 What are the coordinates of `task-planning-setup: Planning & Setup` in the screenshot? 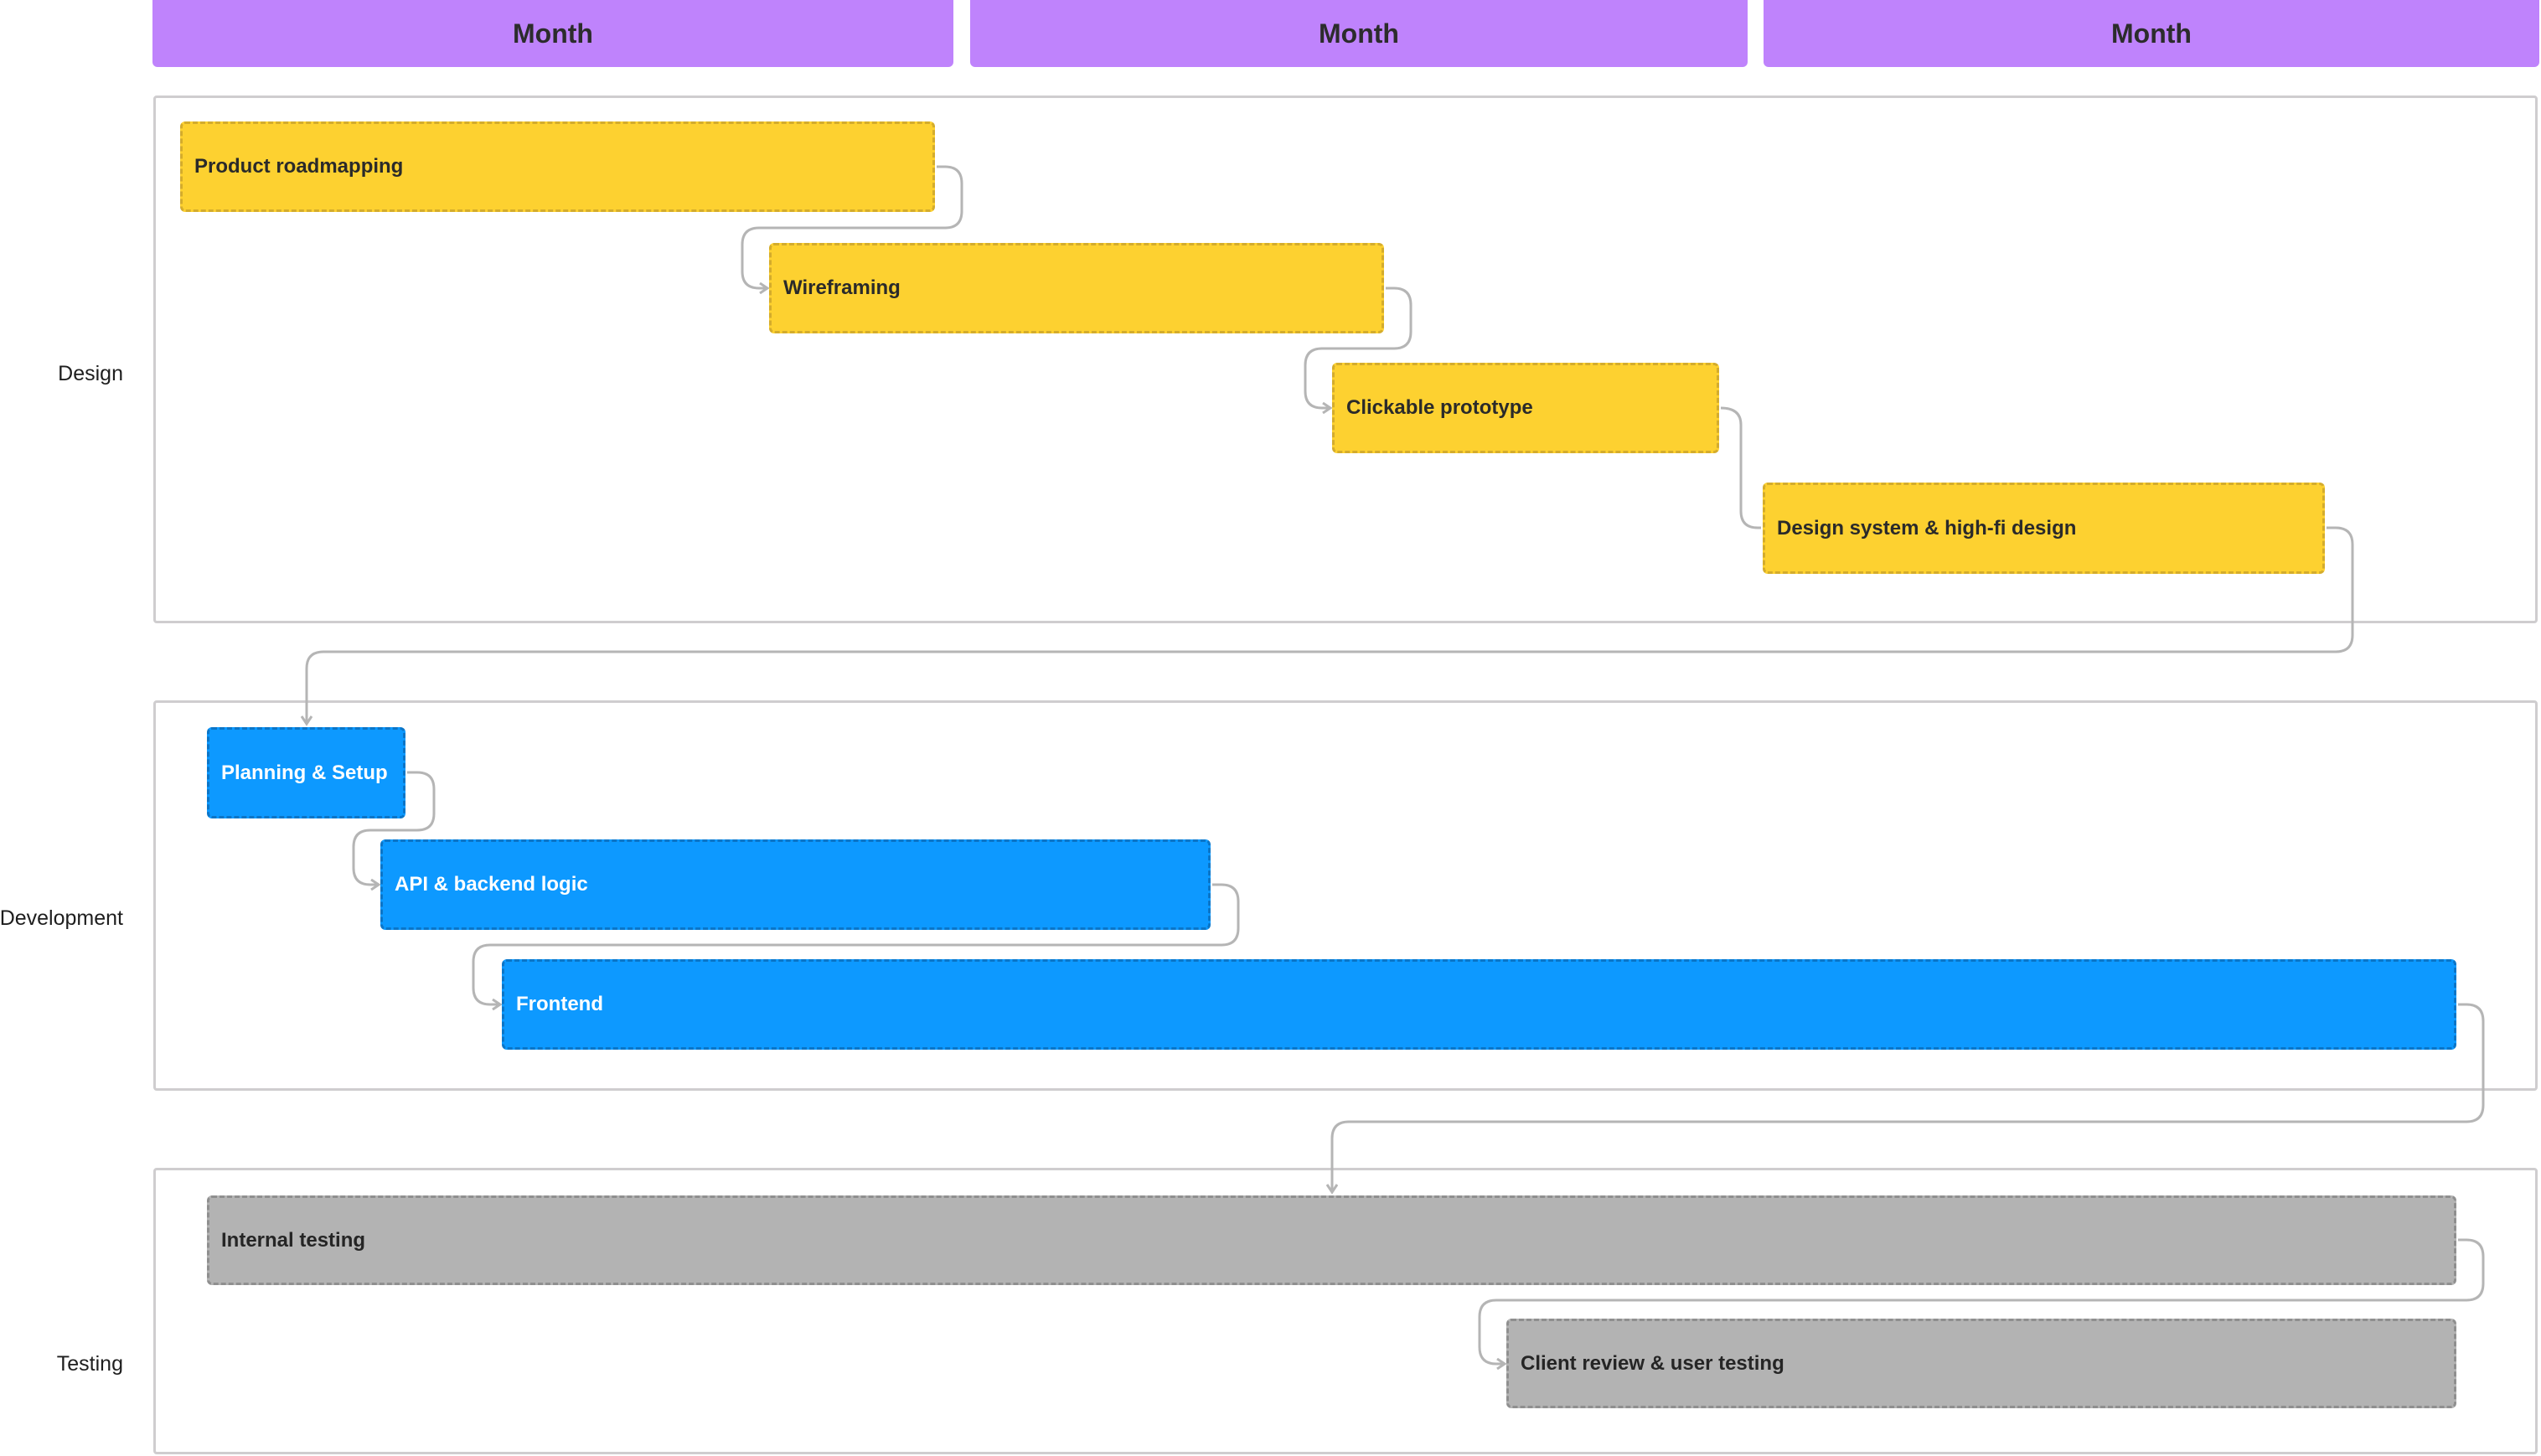 It's located at (306, 772).